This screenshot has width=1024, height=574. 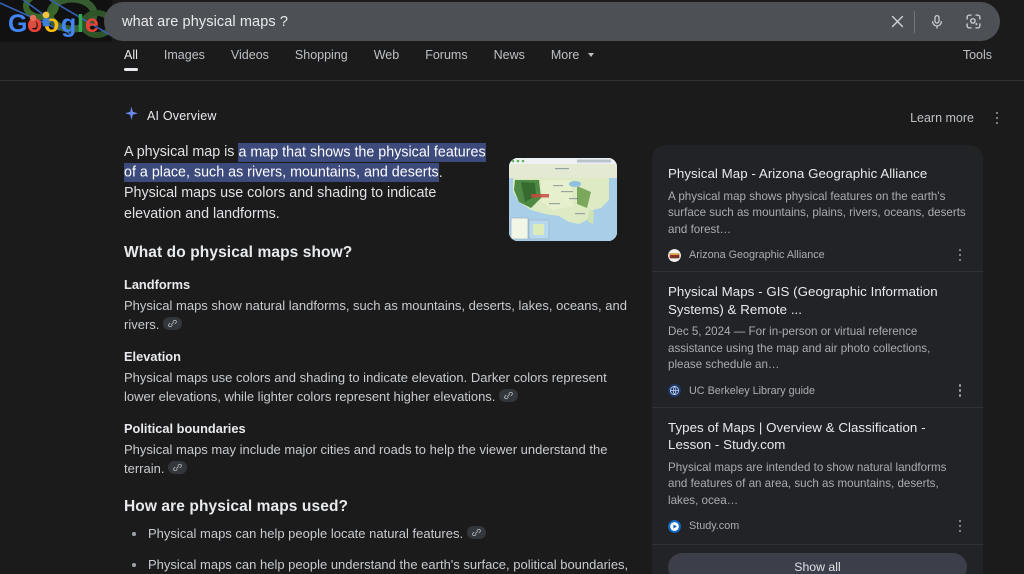 I want to click on search-bar: what are physical maps ?, so click(x=552, y=21).